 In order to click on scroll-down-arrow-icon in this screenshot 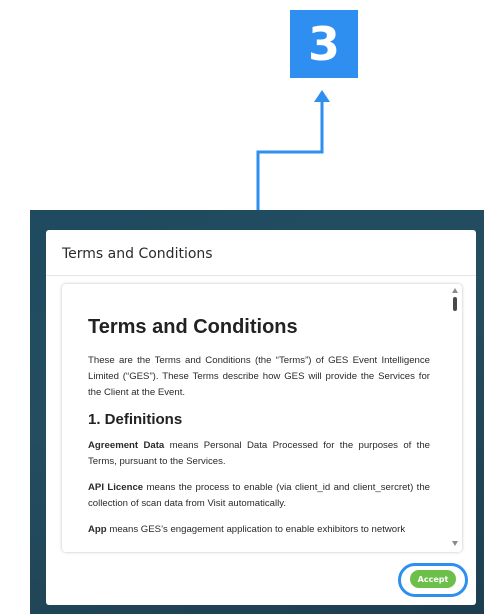, I will do `click(455, 543)`.